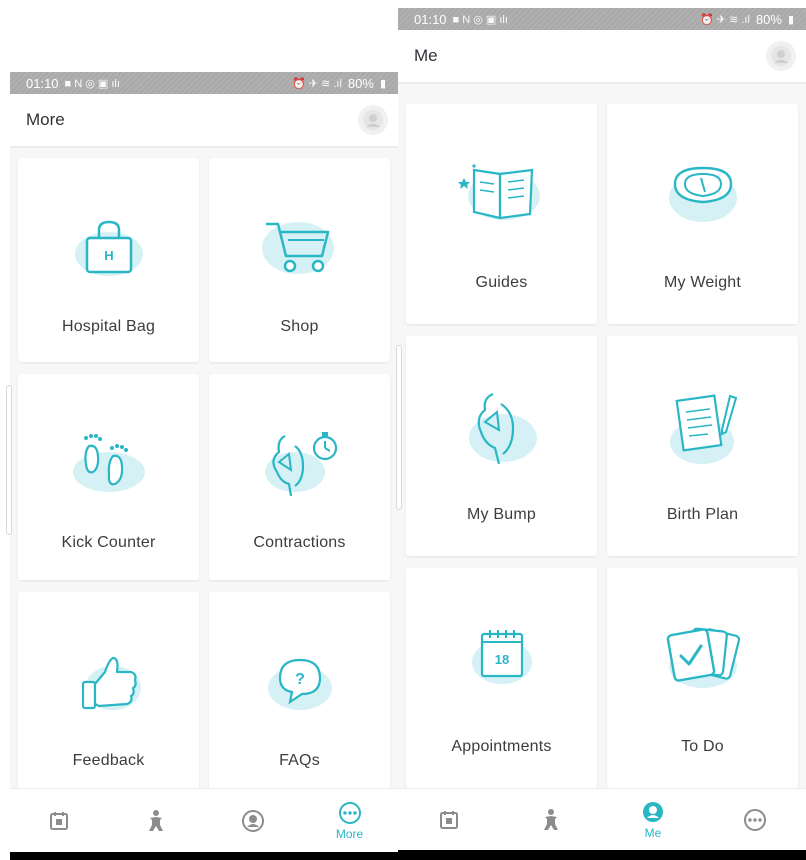  I want to click on bottom-nav: Me, so click(602, 819).